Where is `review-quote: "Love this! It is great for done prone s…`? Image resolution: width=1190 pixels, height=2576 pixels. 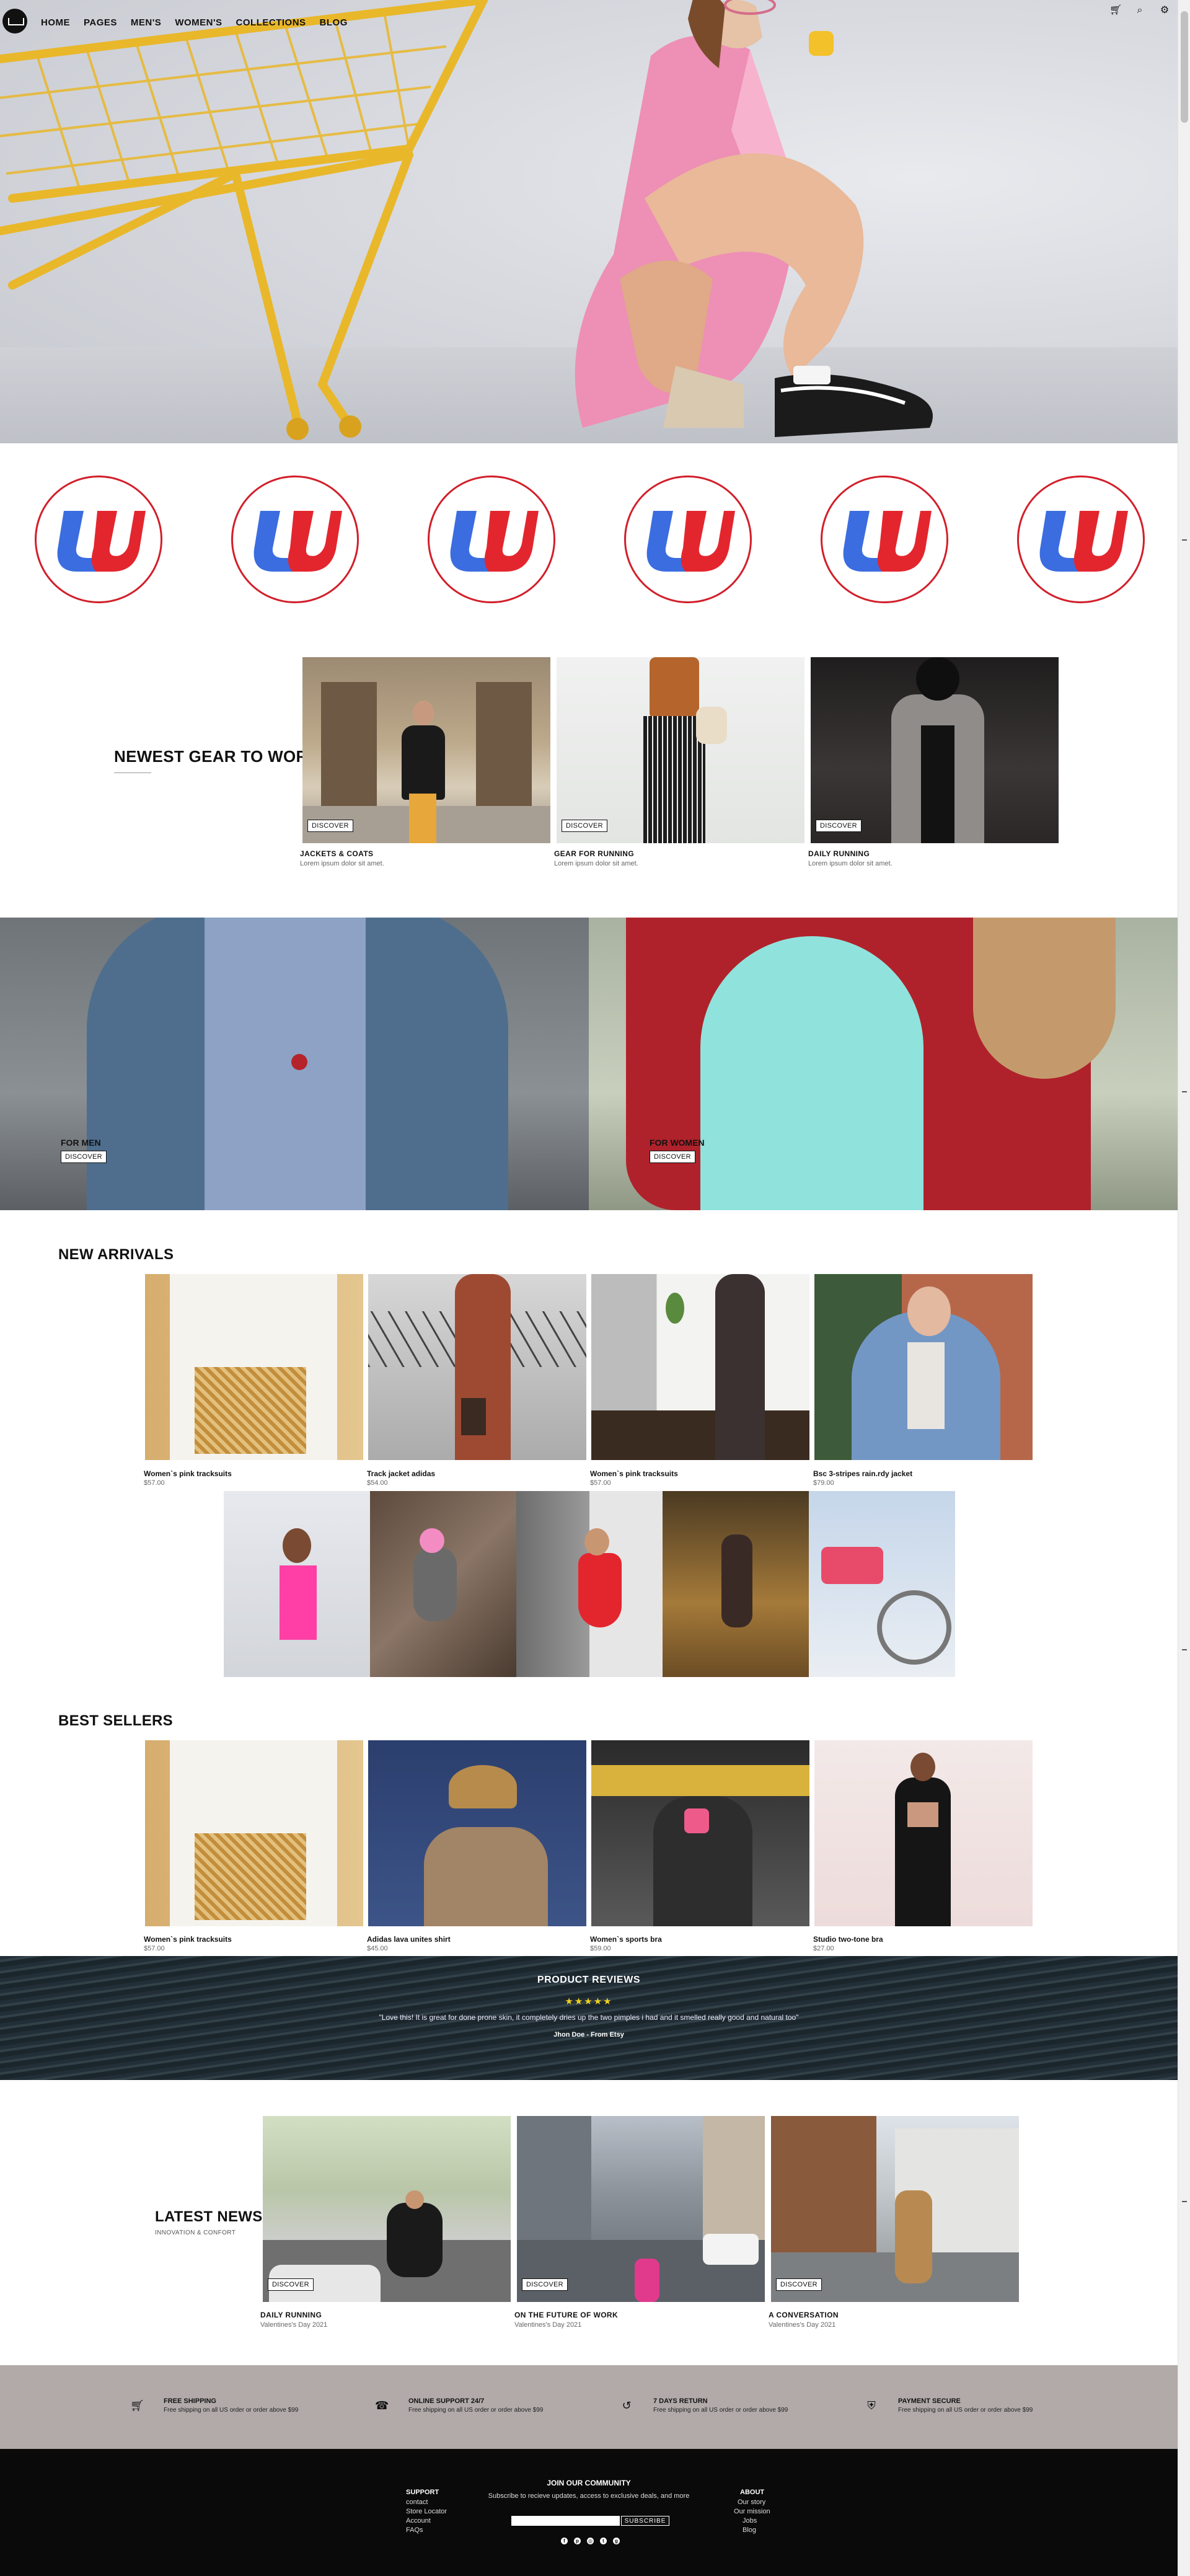 review-quote: "Love this! It is great for done prone s… is located at coordinates (589, 2018).